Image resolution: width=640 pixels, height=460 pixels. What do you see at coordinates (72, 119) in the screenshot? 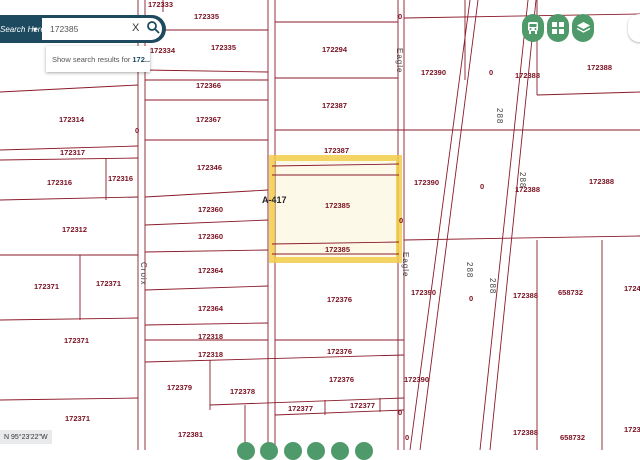
I see `parcel-label: 172314` at bounding box center [72, 119].